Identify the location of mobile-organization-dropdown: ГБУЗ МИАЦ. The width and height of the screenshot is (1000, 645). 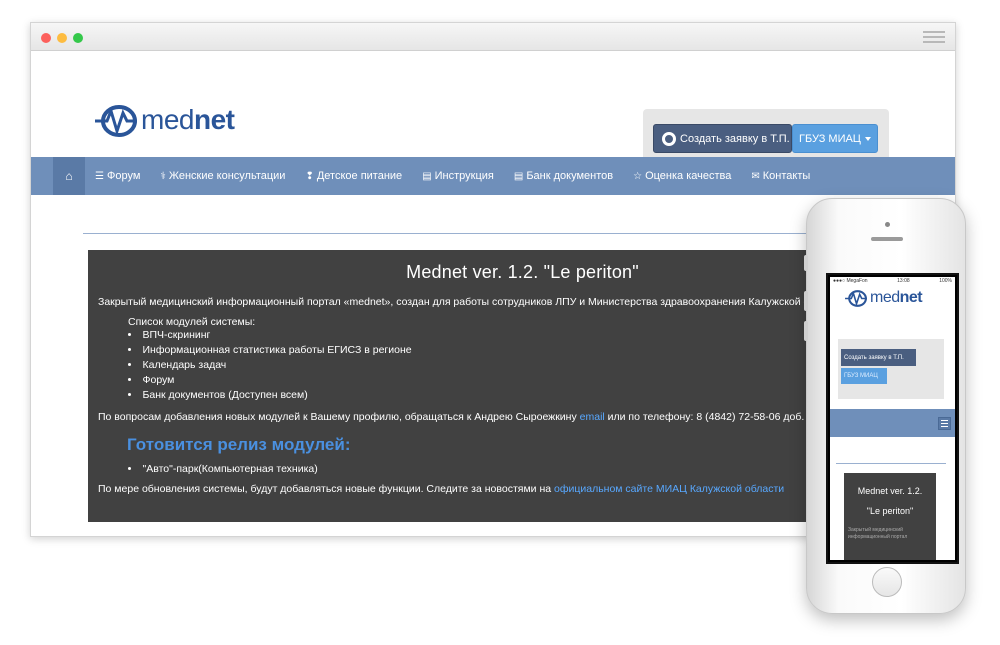
(864, 376).